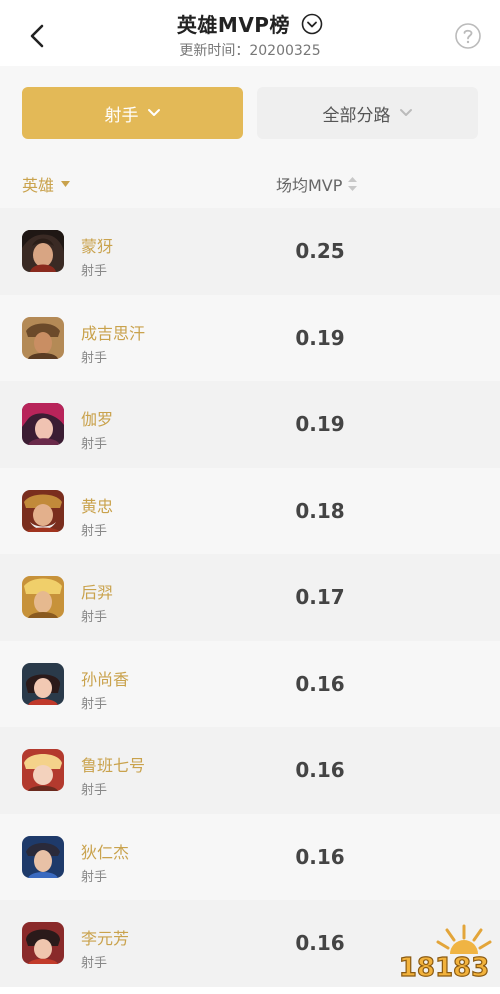  What do you see at coordinates (233, 25) in the screenshot?
I see `page-title: 英雄MVP榜` at bounding box center [233, 25].